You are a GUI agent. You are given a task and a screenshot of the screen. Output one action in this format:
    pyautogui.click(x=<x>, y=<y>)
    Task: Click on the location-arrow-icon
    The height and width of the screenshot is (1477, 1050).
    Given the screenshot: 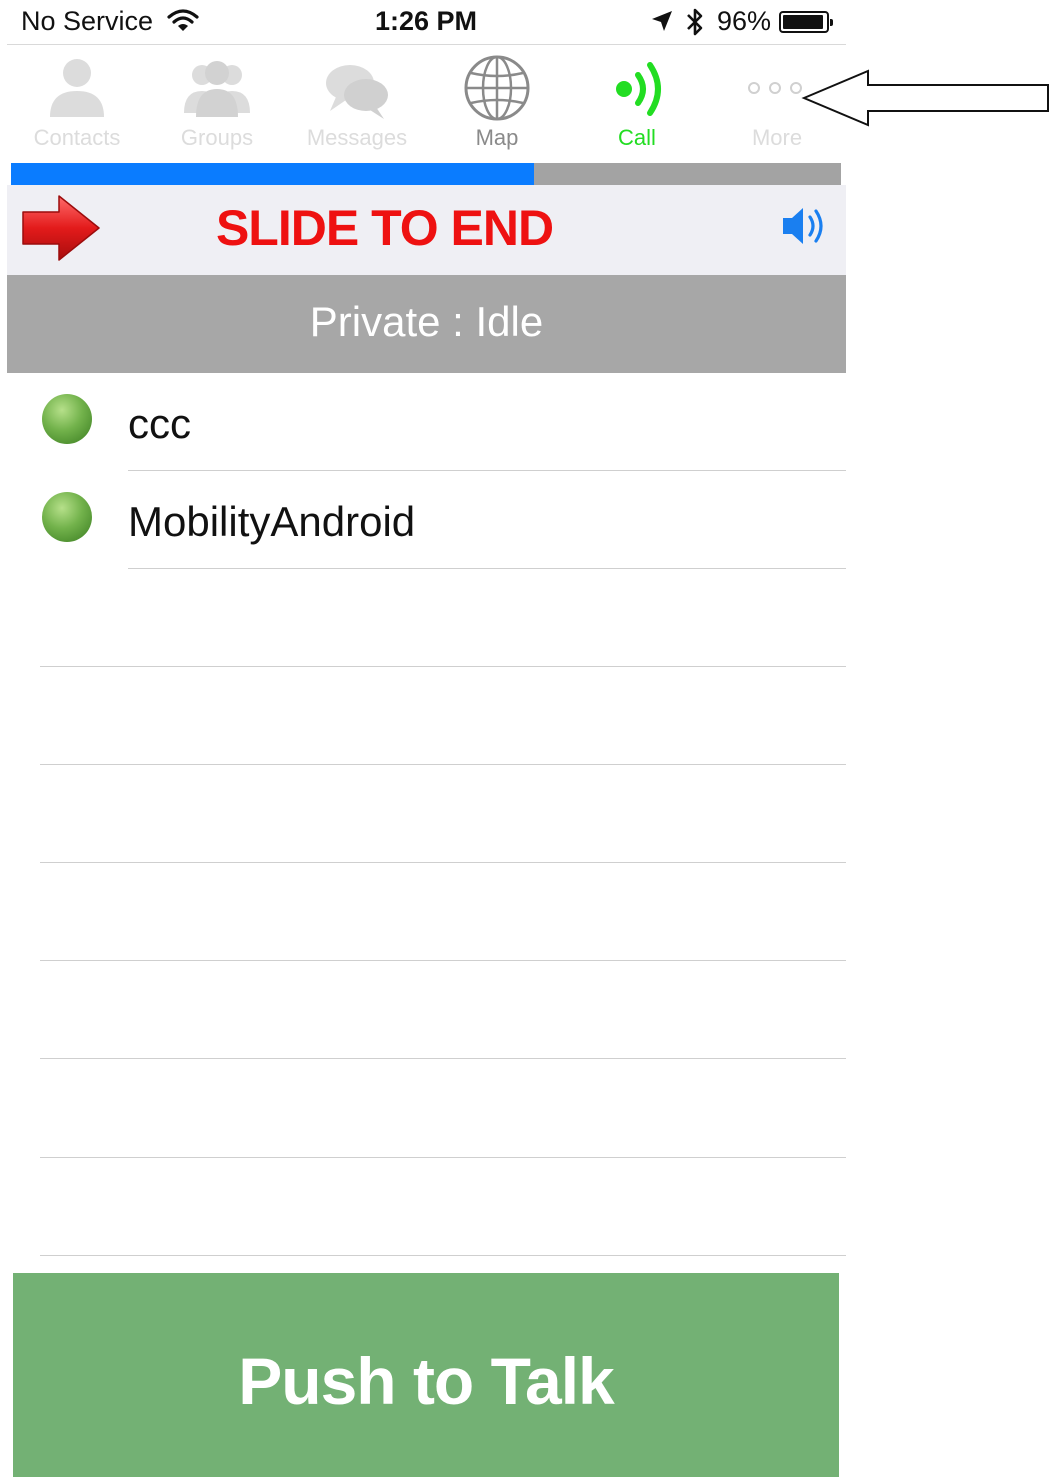 What is the action you would take?
    pyautogui.click(x=662, y=23)
    